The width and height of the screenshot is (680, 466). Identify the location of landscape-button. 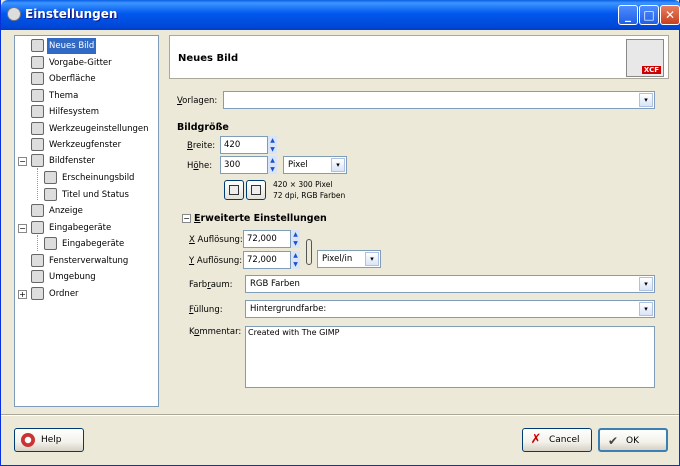
(256, 190).